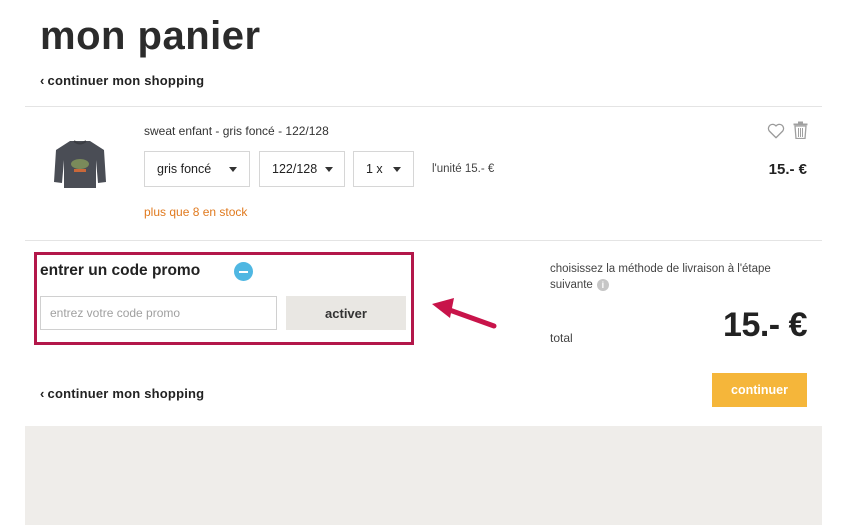  I want to click on color-select-value: gris foncé, so click(184, 169).